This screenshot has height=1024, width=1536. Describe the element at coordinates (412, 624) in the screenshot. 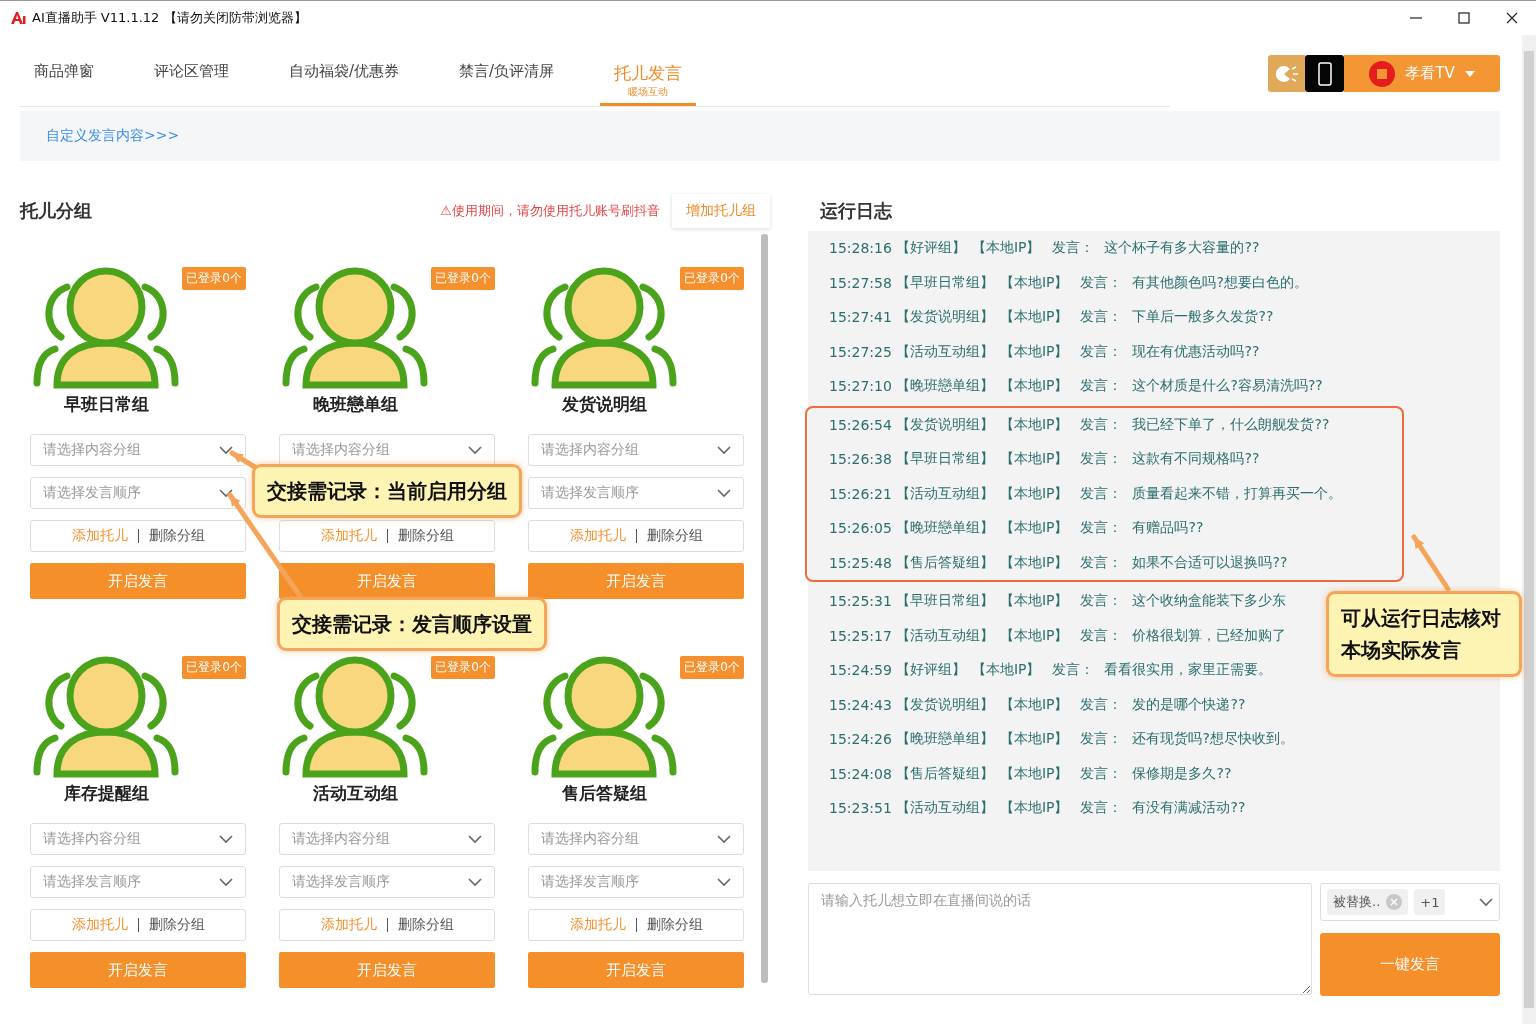

I see `callout: 交接需记录：发言顺序设置` at that location.